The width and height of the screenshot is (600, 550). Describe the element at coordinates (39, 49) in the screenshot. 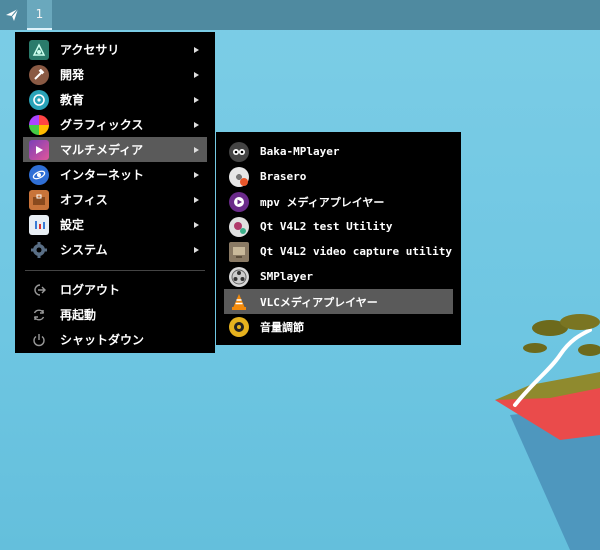

I see `accessories-icon` at that location.